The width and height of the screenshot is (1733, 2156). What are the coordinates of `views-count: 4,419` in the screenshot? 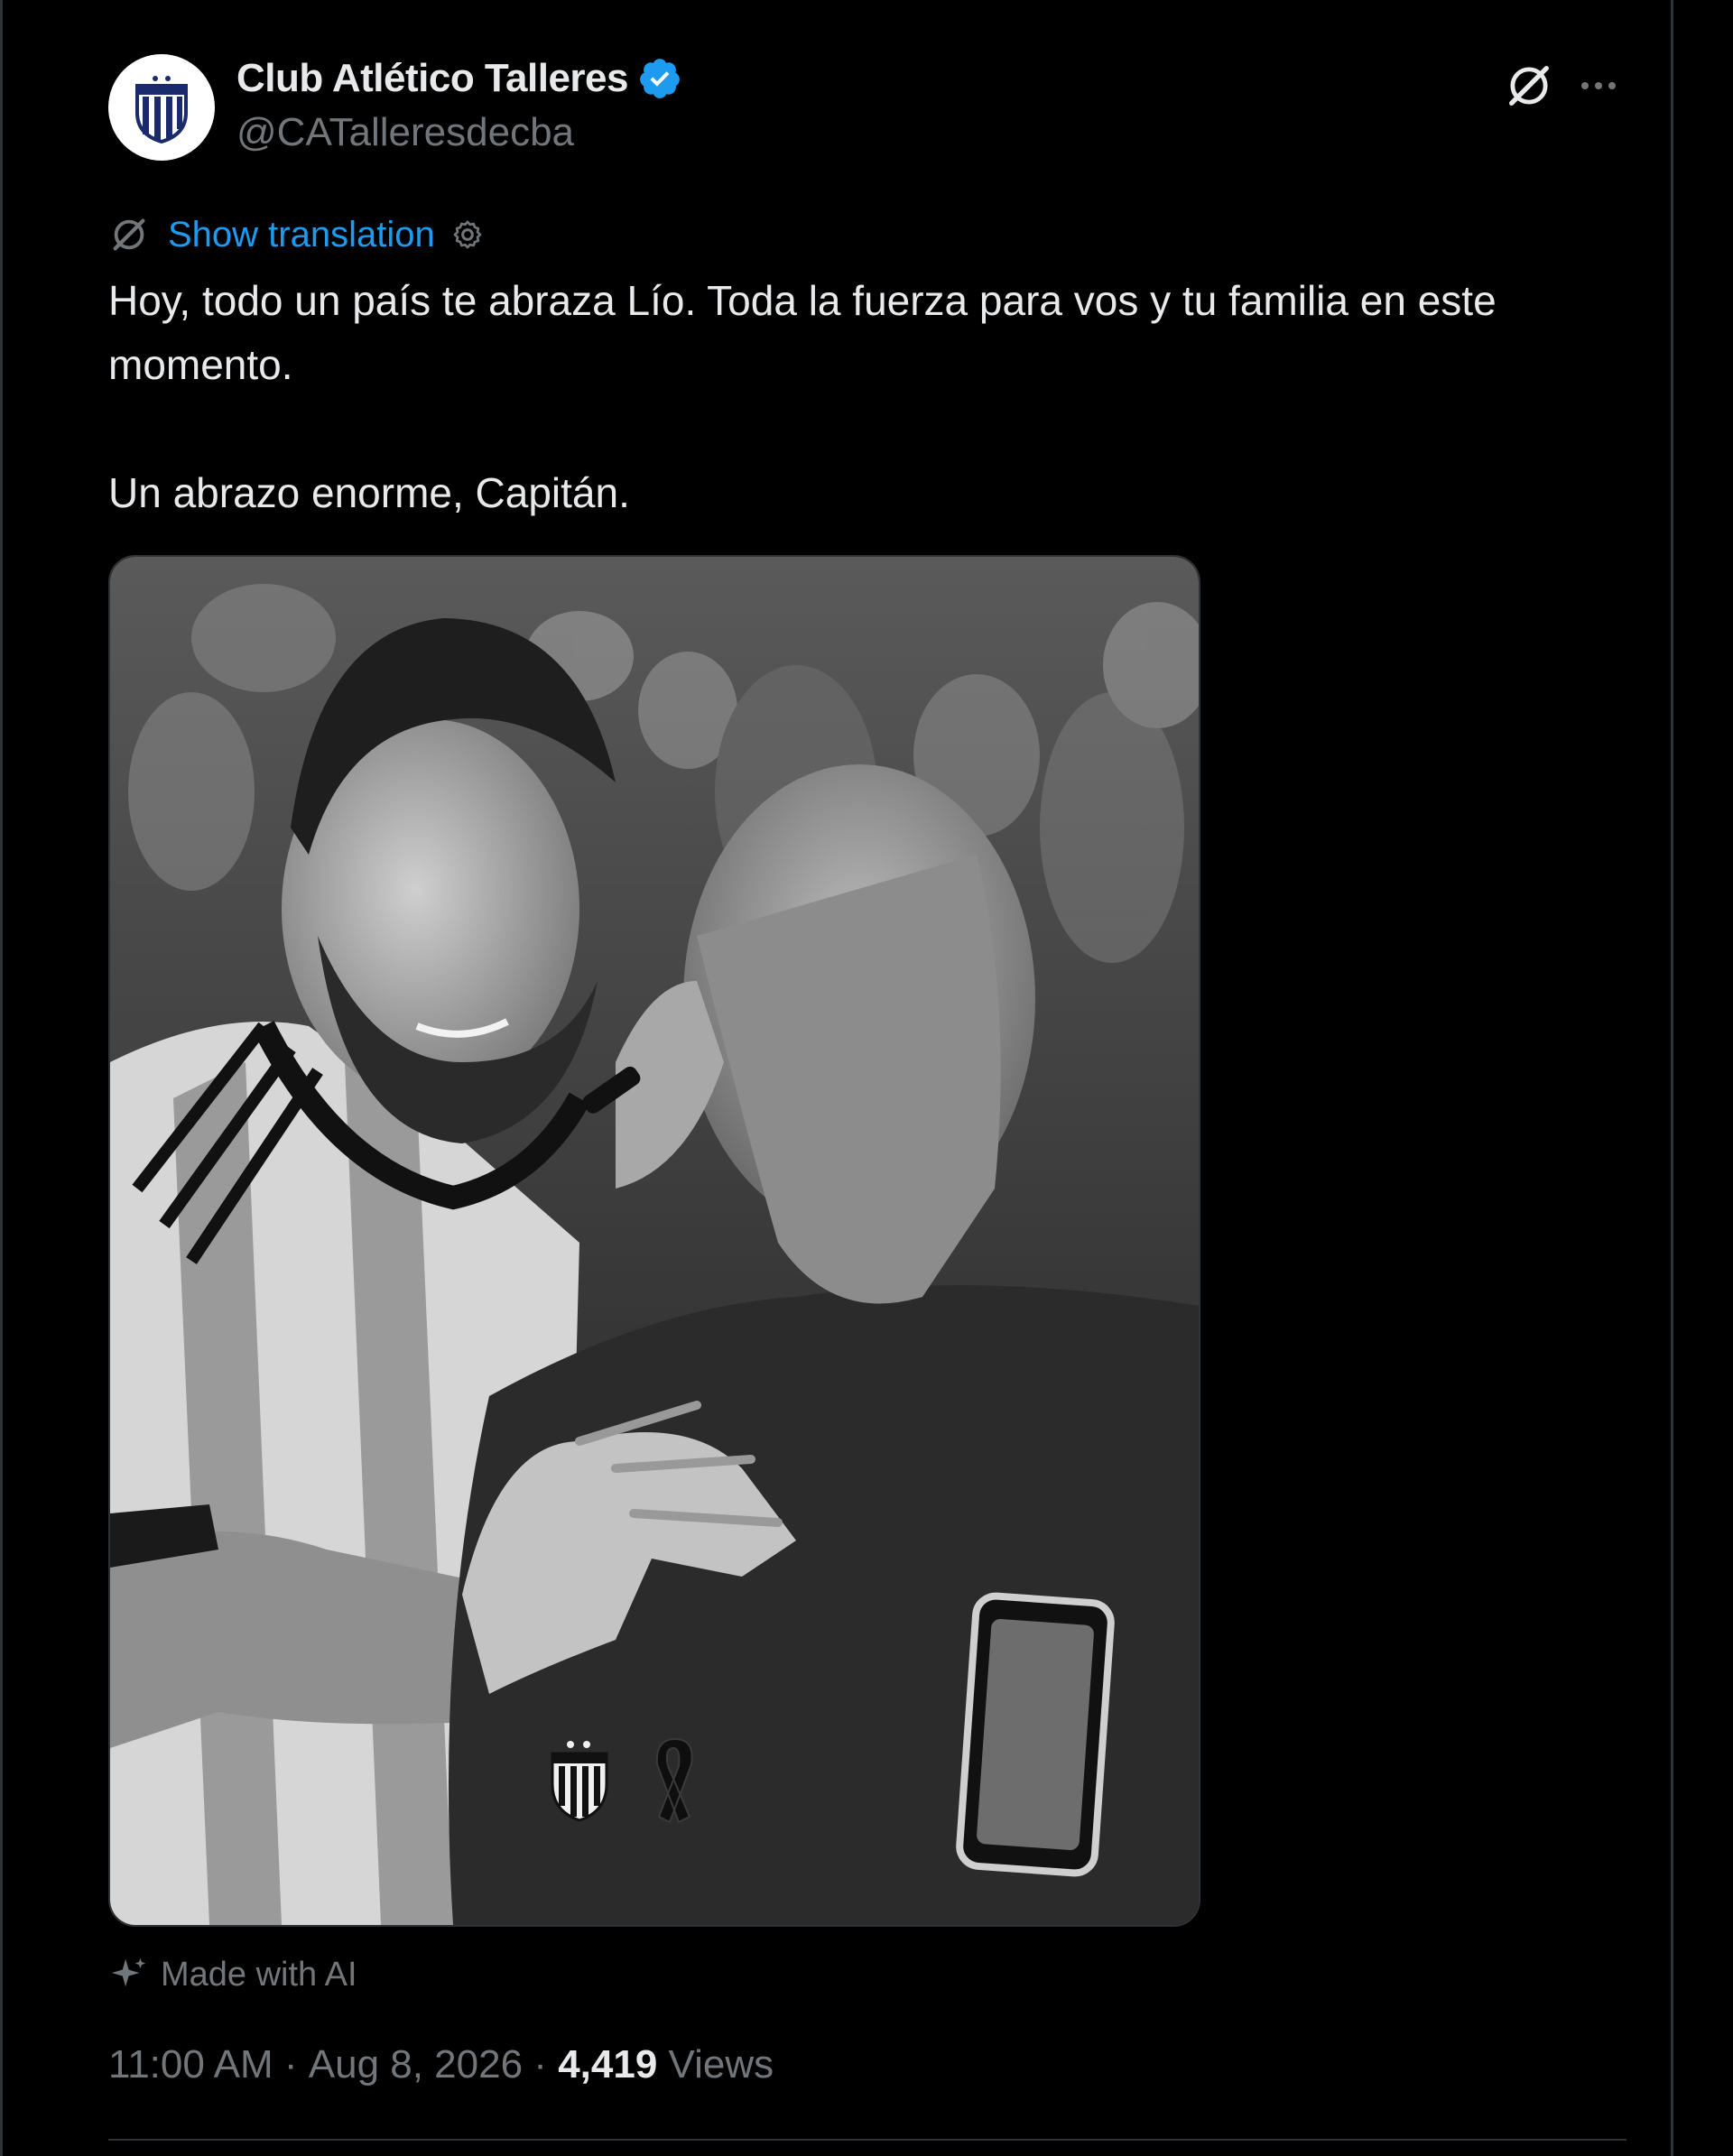 It's located at (608, 2064).